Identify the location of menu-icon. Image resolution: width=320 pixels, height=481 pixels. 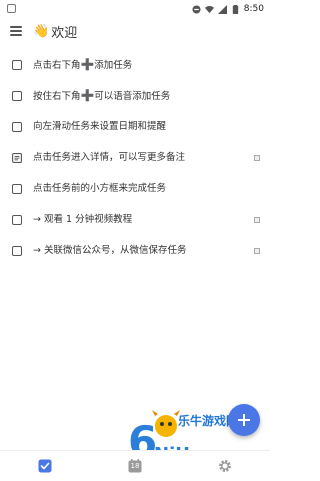
(16, 31).